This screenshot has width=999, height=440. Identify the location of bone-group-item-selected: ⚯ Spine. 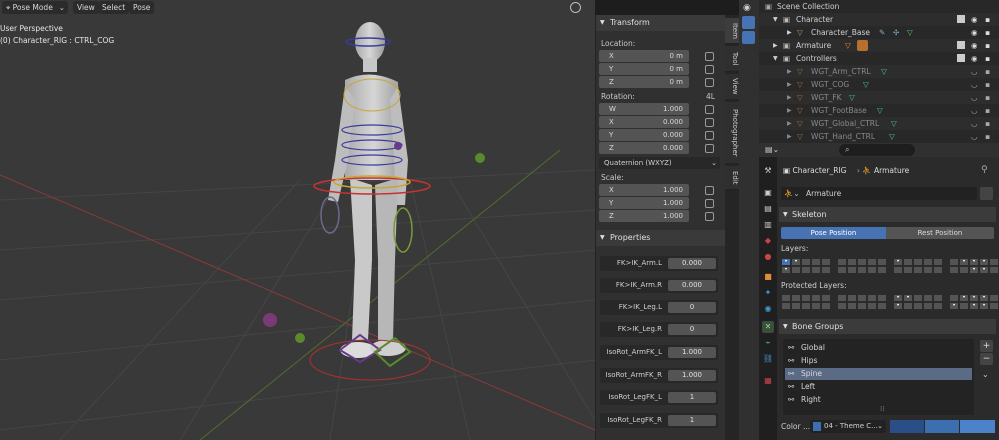
(878, 374).